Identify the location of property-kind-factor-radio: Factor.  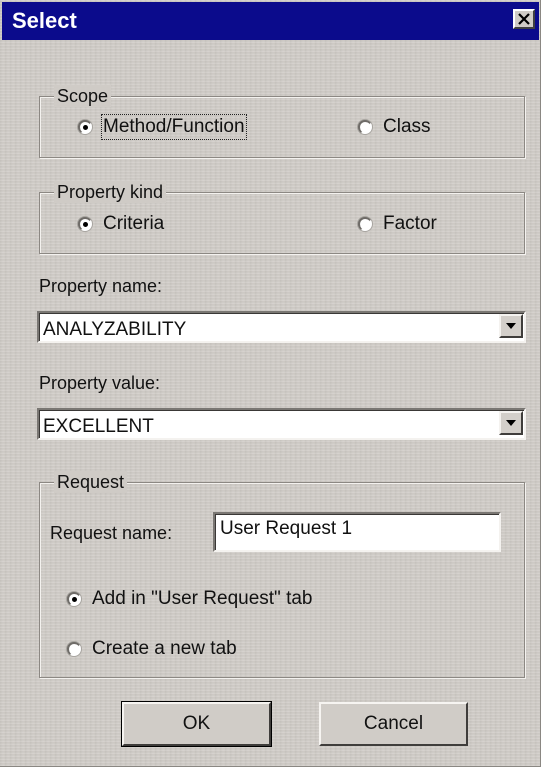
(397, 224).